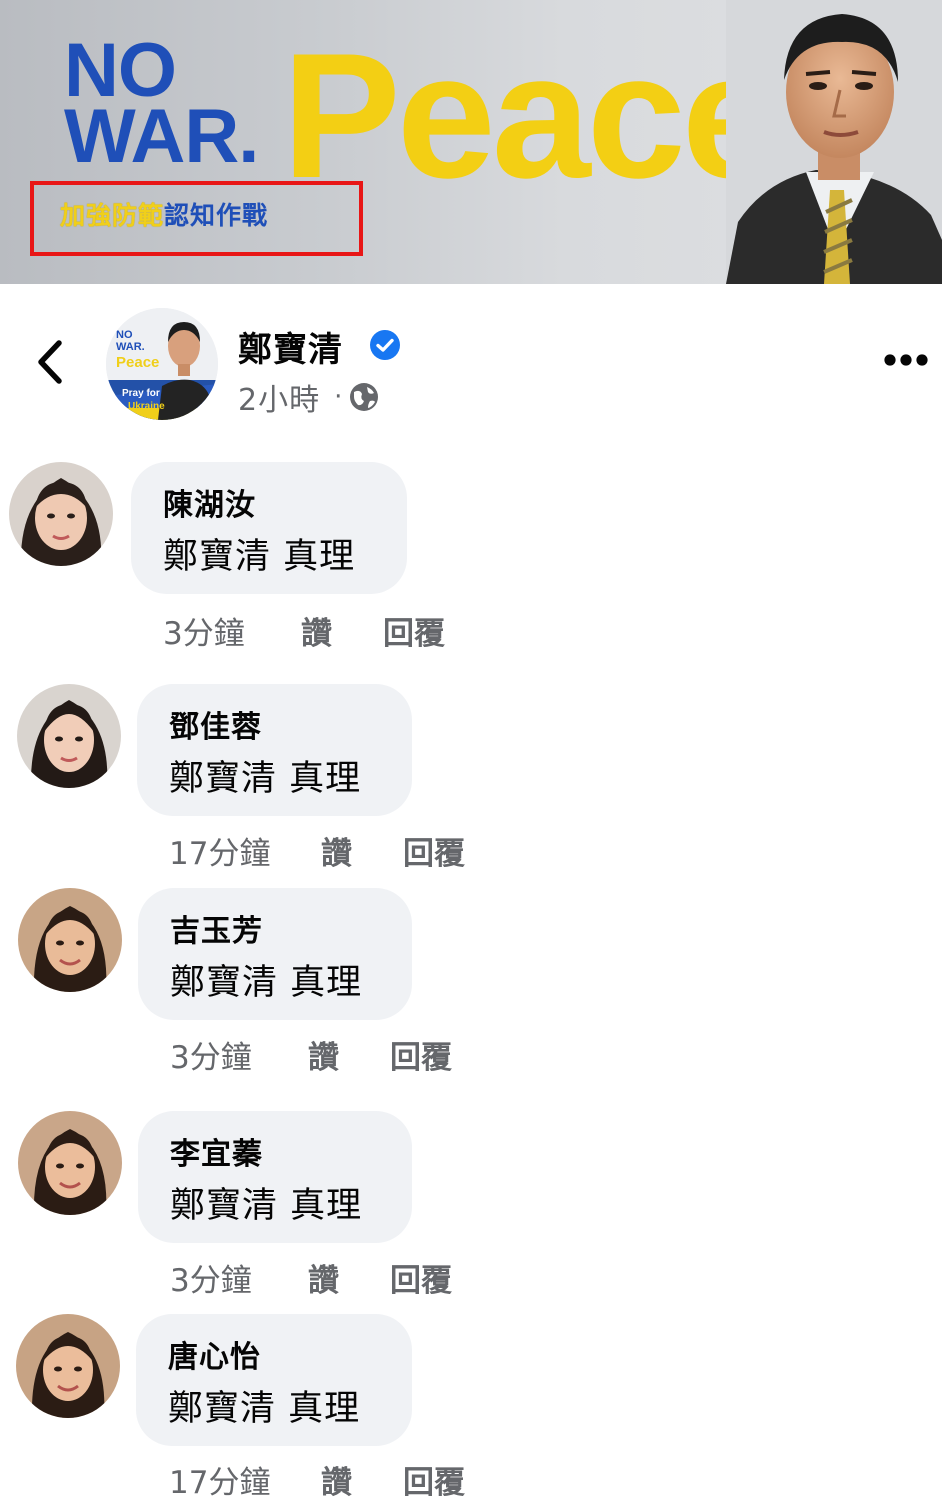 The width and height of the screenshot is (942, 1500). I want to click on poster-name: 鄭寶清, so click(290, 346).